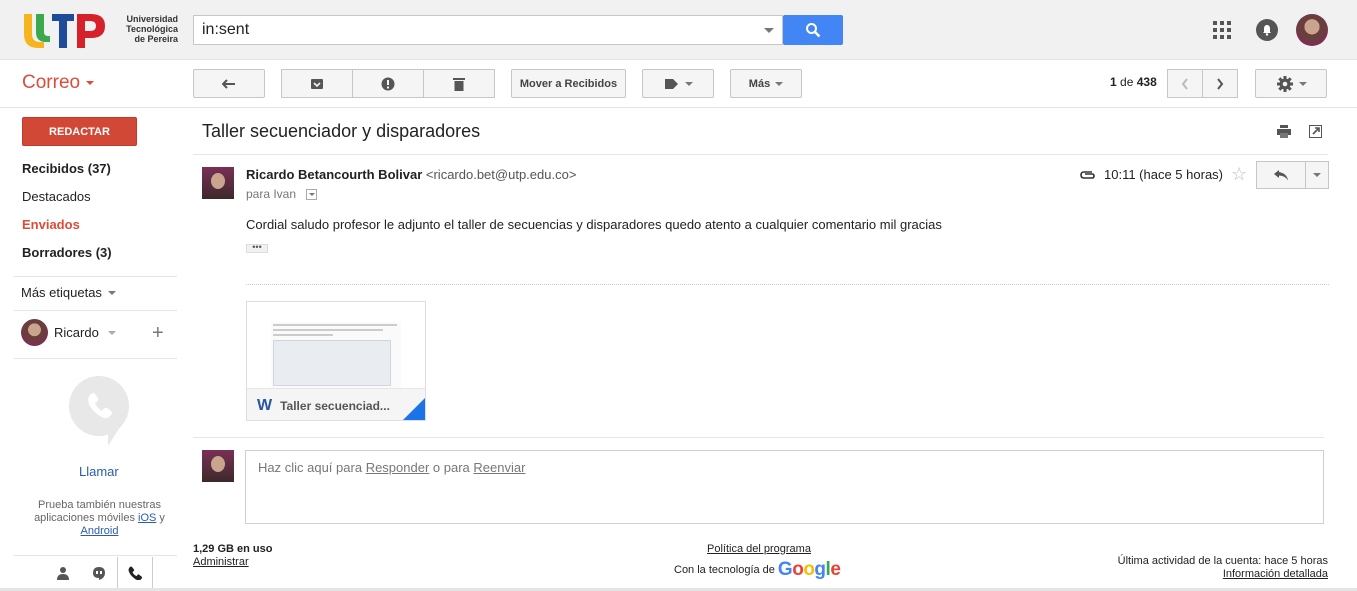  I want to click on sender-name: Ricardo Betancourth Bolivar, so click(334, 174).